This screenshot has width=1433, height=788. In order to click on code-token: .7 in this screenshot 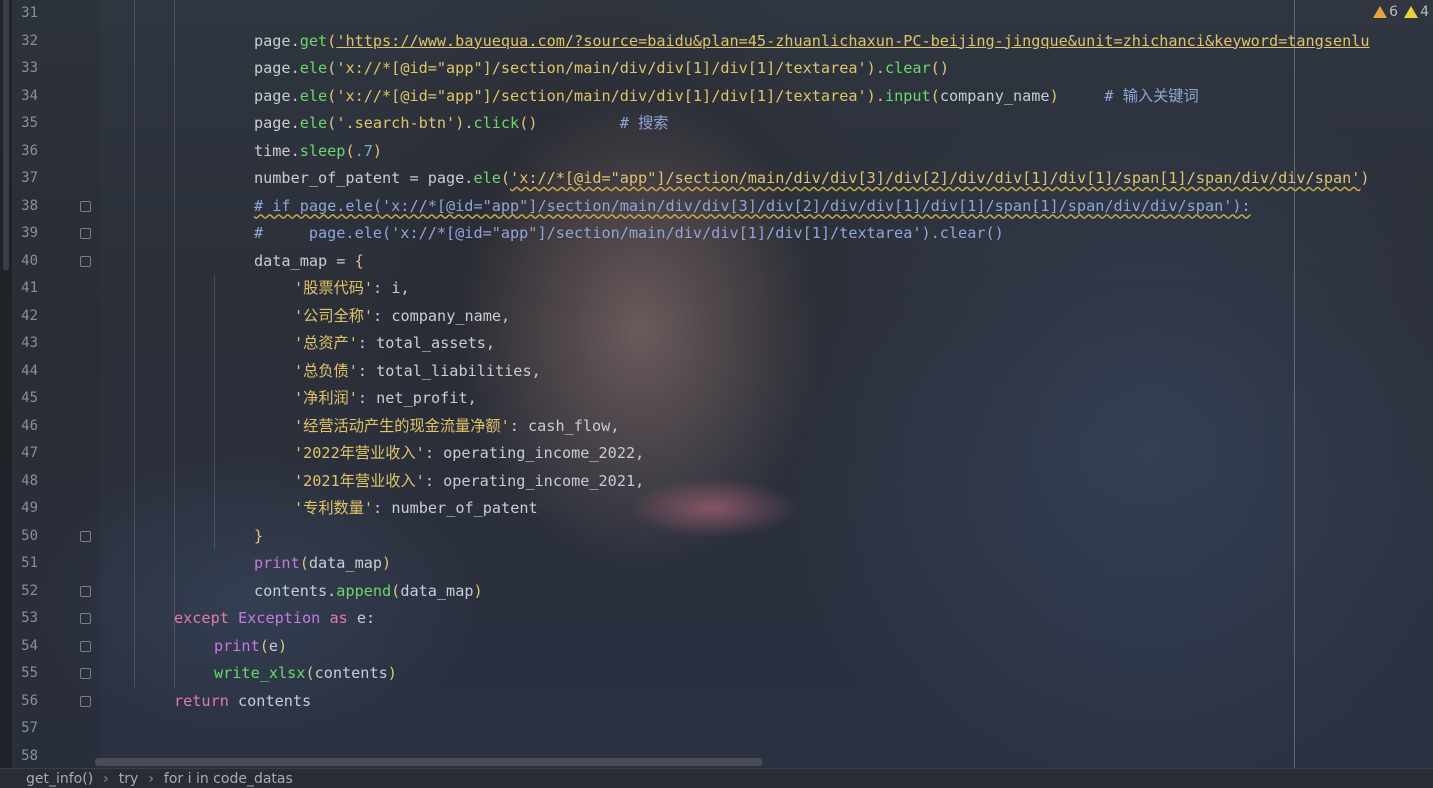, I will do `click(363, 150)`.